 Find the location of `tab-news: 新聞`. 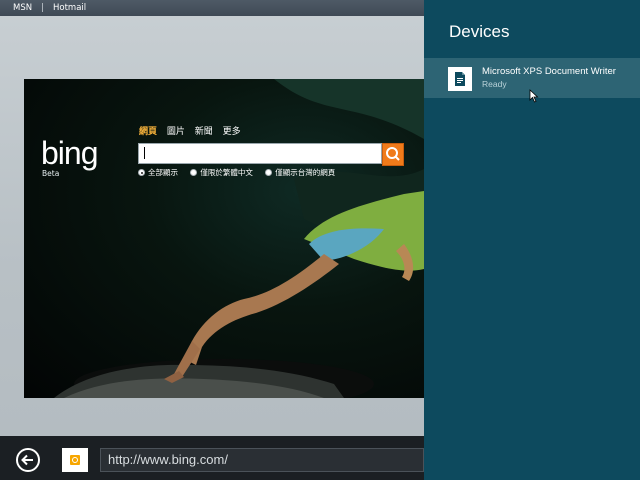

tab-news: 新聞 is located at coordinates (204, 132).